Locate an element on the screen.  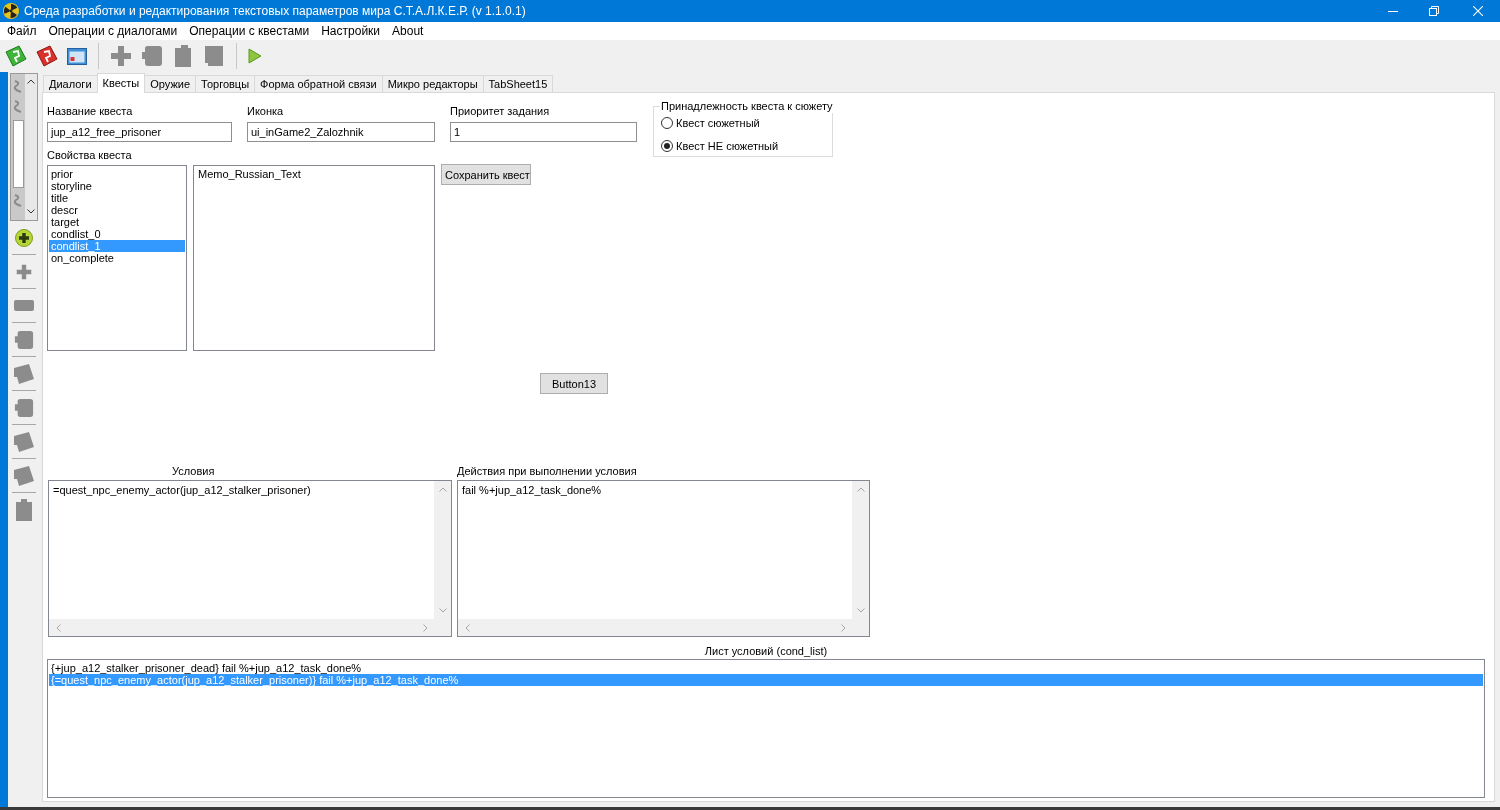
tab: Оружие is located at coordinates (170, 83).